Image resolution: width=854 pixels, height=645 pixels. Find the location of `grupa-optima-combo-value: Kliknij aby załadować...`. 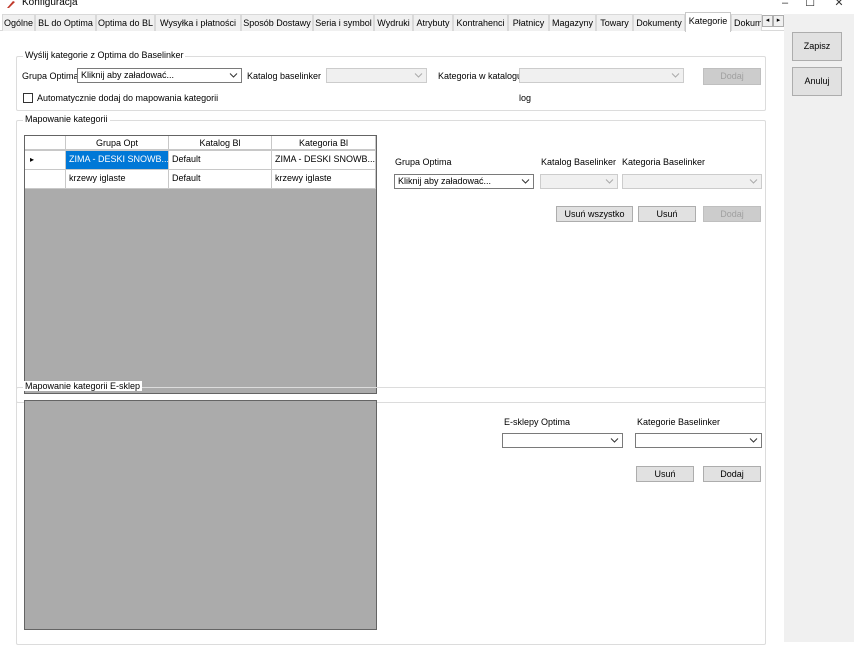

grupa-optima-combo-value: Kliknij aby załadować... is located at coordinates (128, 75).